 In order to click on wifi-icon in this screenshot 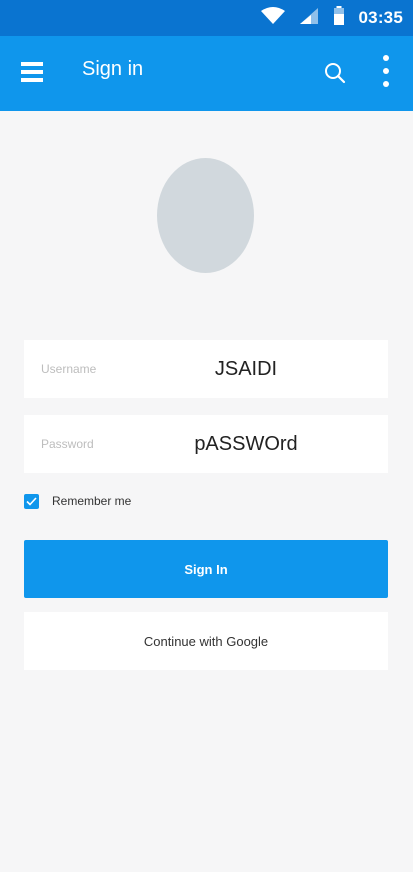, I will do `click(272, 18)`.